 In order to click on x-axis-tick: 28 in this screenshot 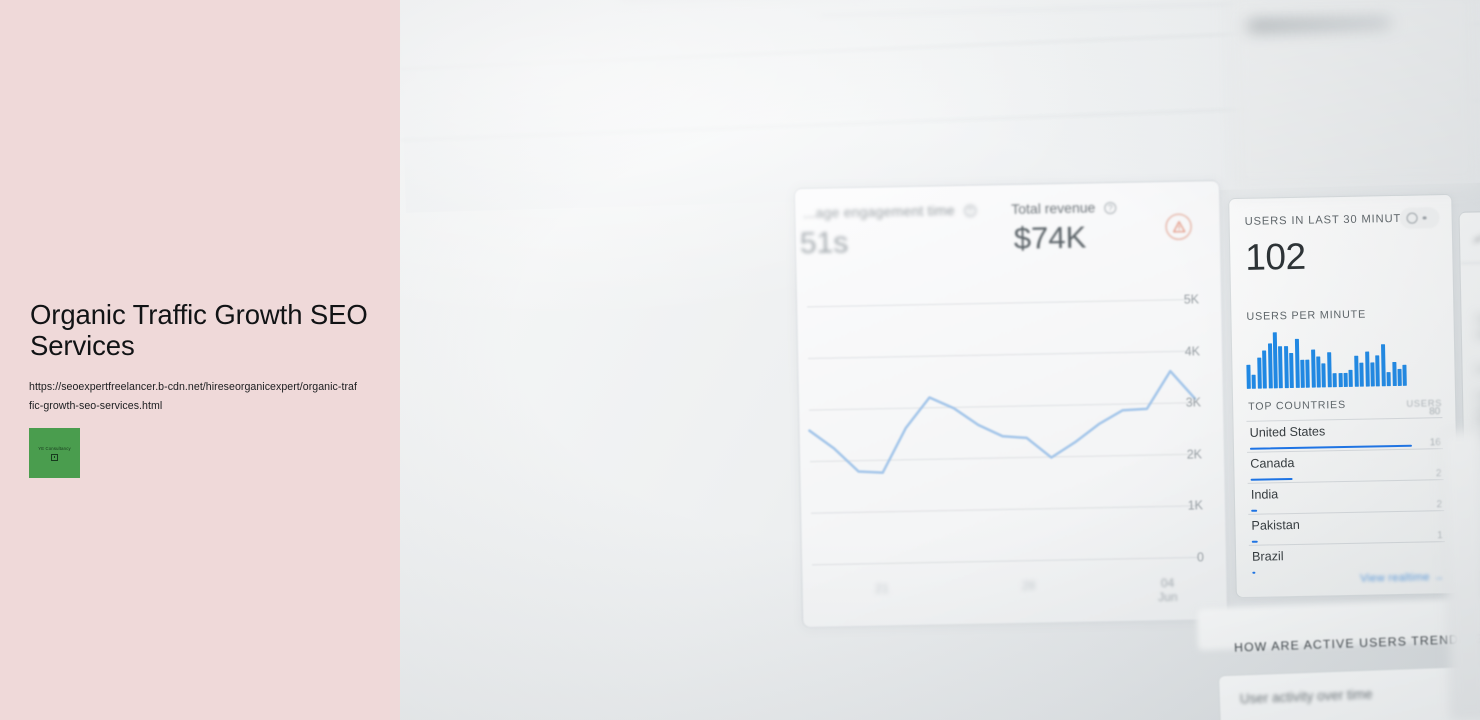, I will do `click(1028, 585)`.